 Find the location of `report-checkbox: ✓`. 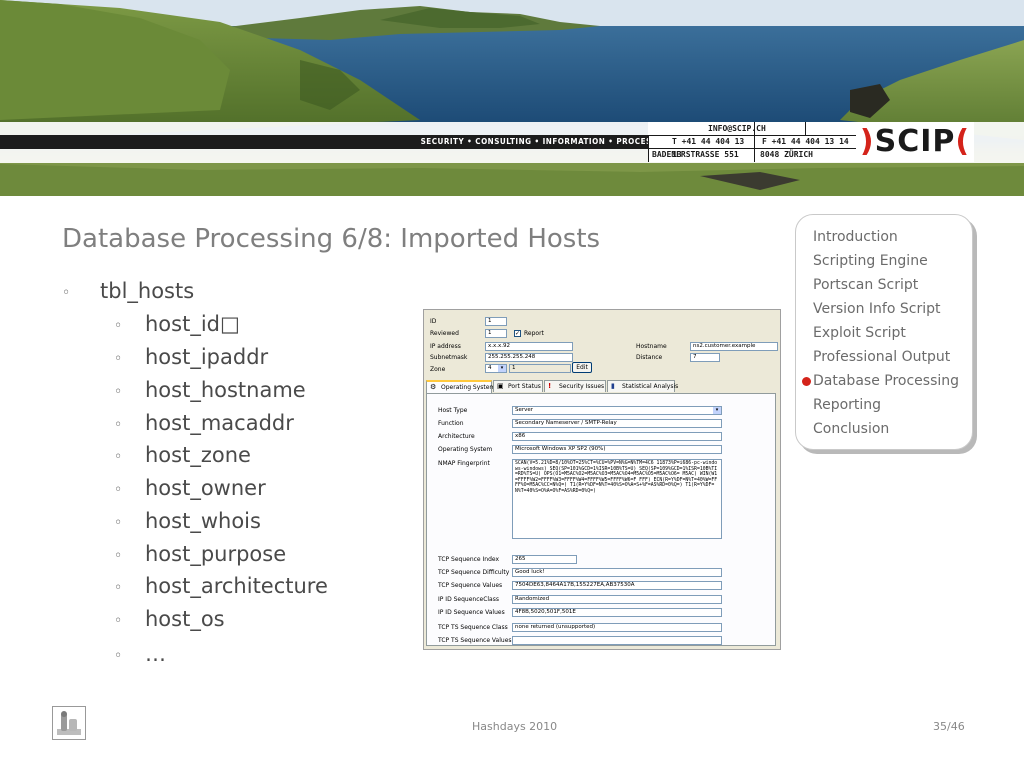

report-checkbox: ✓ is located at coordinates (517, 333).